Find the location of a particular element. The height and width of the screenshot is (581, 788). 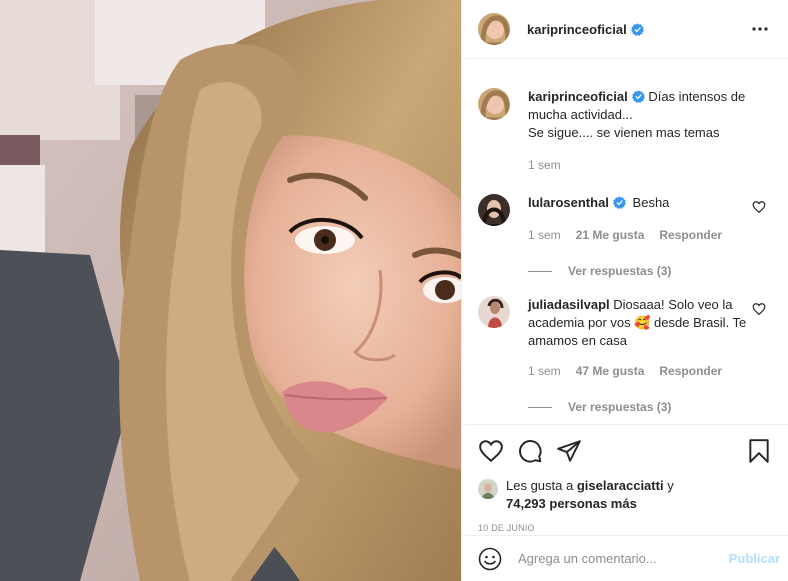

emoji-smiley-icon is located at coordinates (490, 559).